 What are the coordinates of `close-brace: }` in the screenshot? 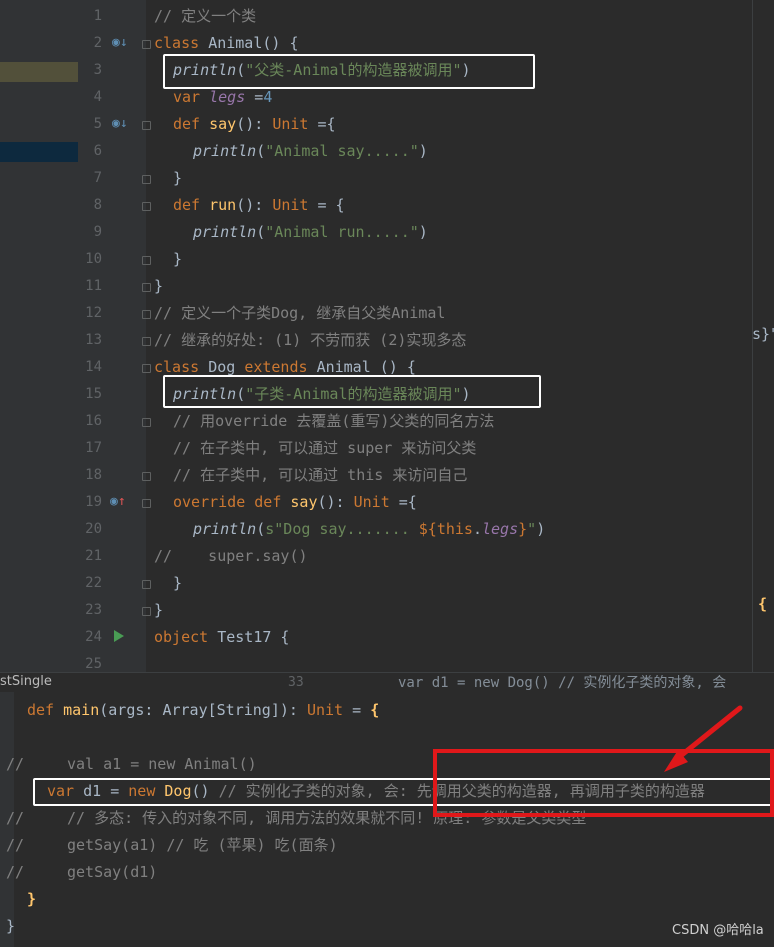 It's located at (32, 899).